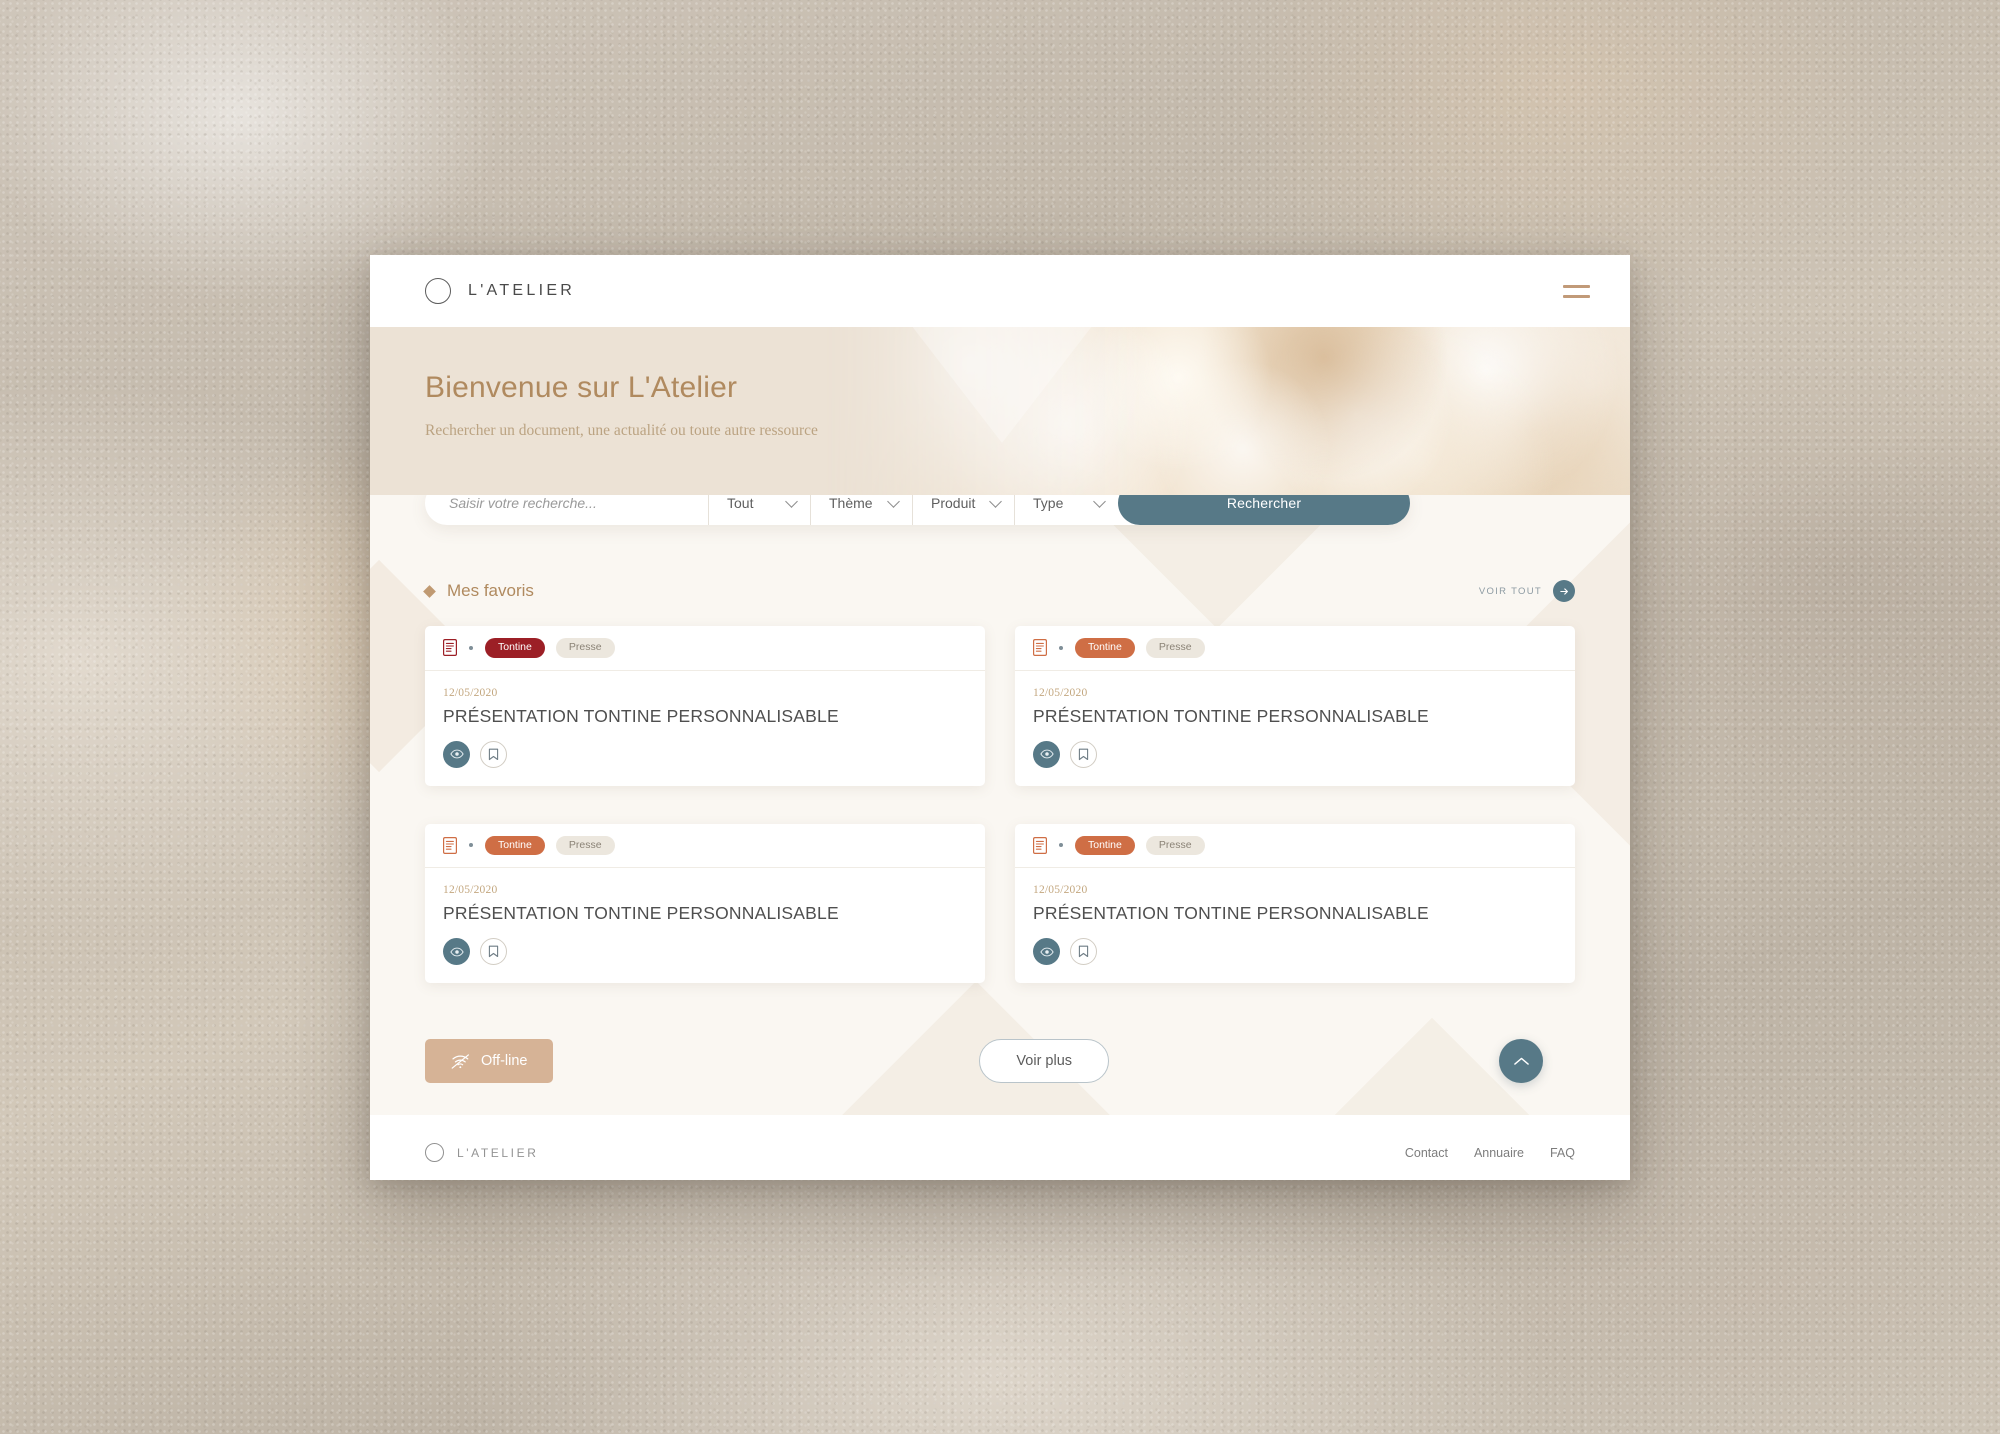  I want to click on see-all-label: VOIR TOUT, so click(1510, 591).